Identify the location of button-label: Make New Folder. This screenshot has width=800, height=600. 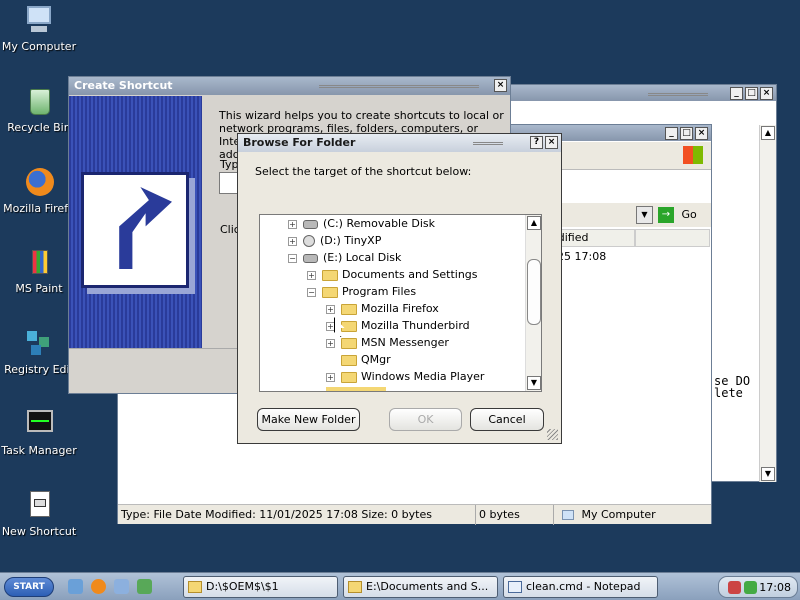
(308, 419).